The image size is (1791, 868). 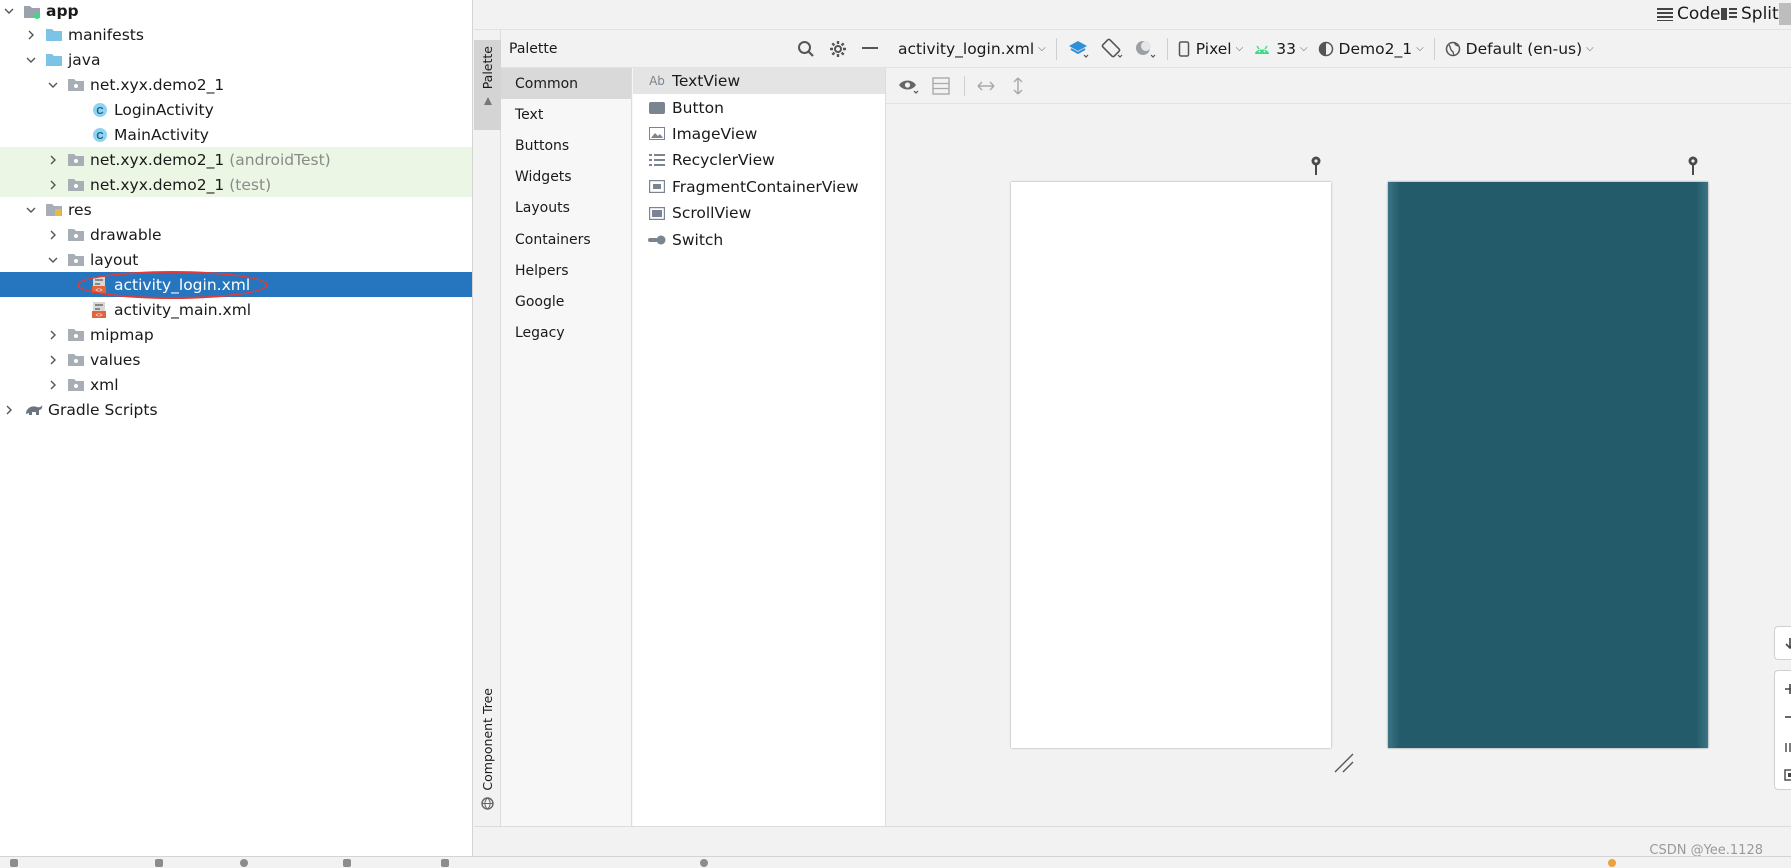 I want to click on layout-grid-button, so click(x=941, y=86).